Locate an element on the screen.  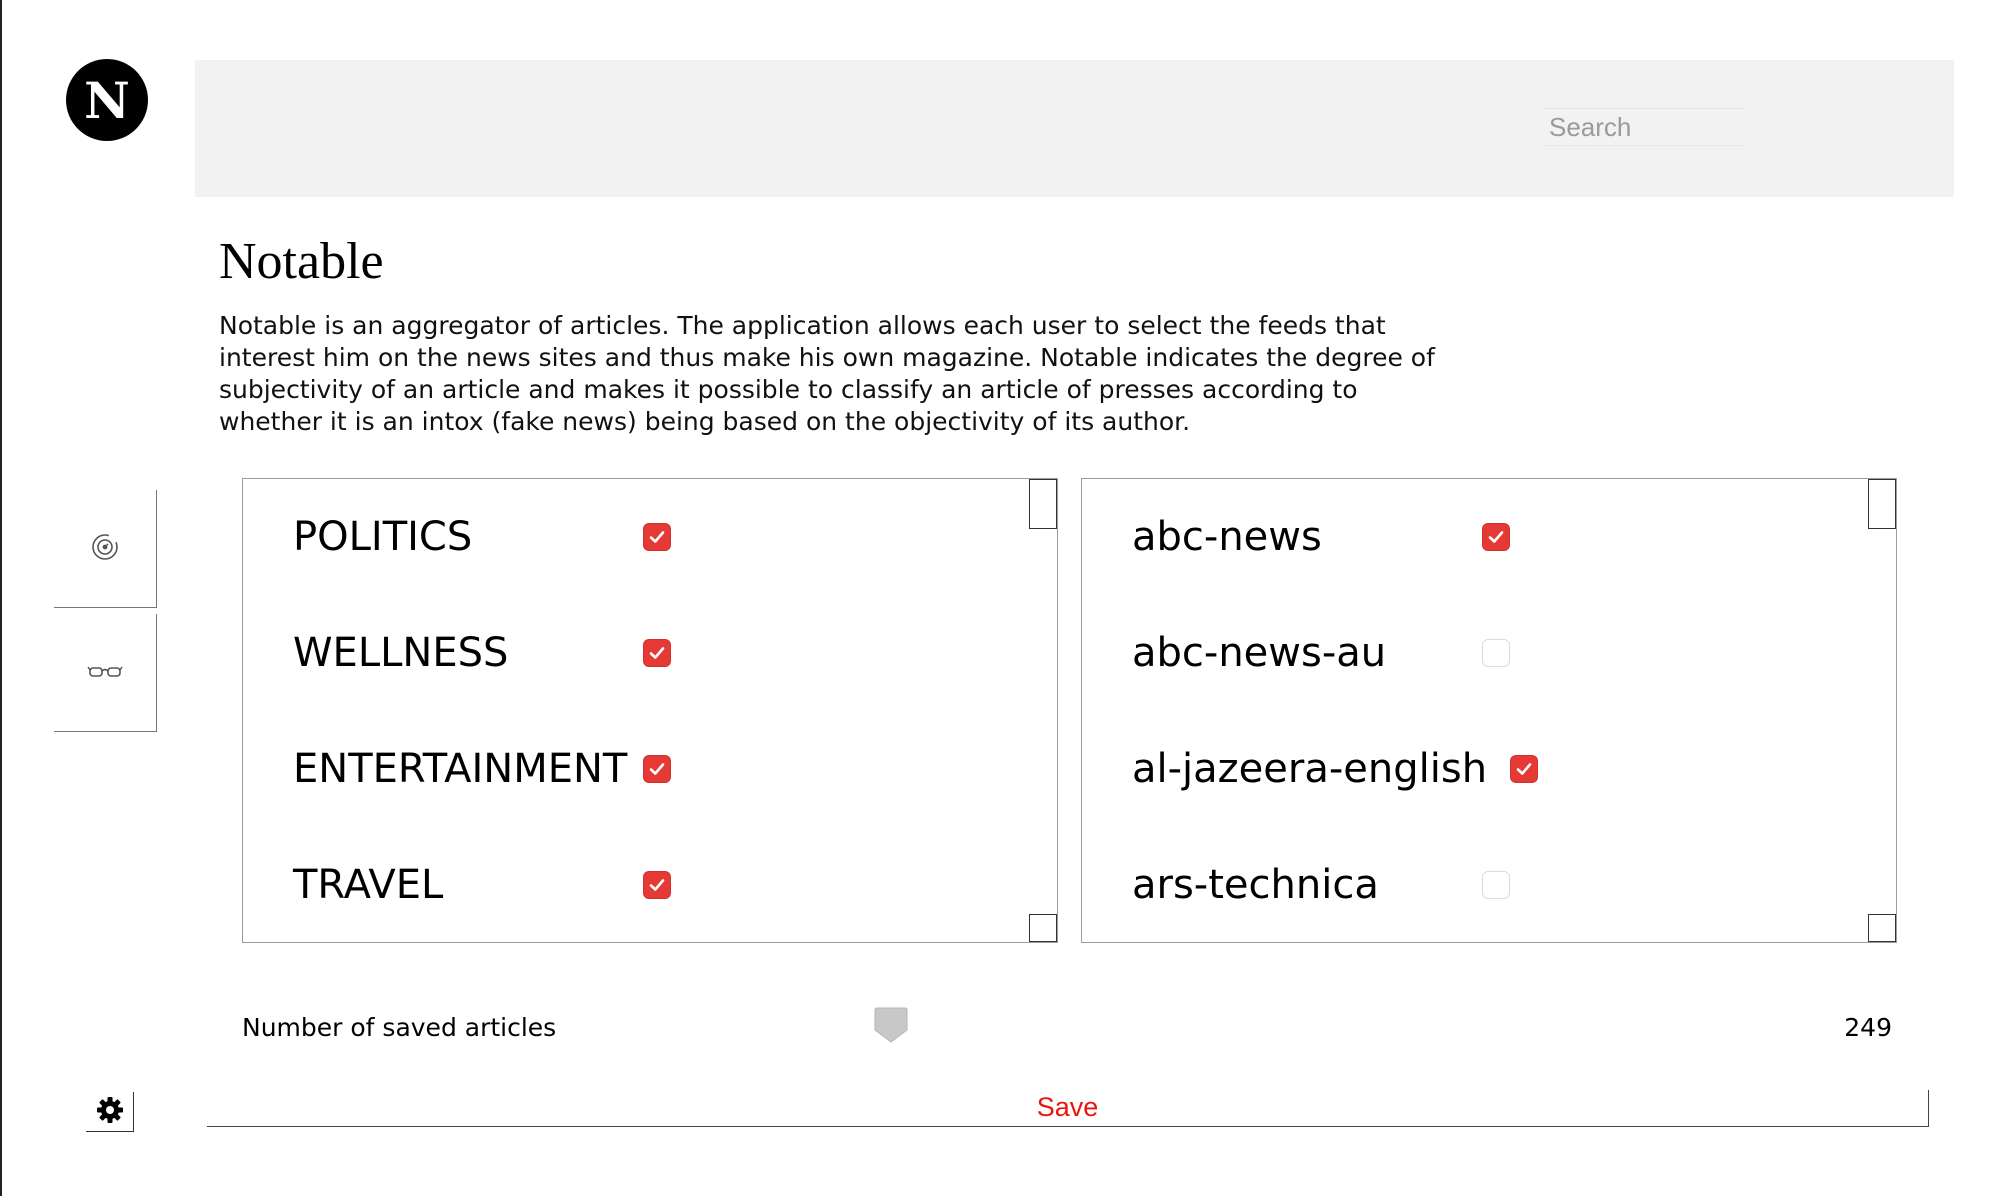
source-item-label: abc-news is located at coordinates (1227, 537).